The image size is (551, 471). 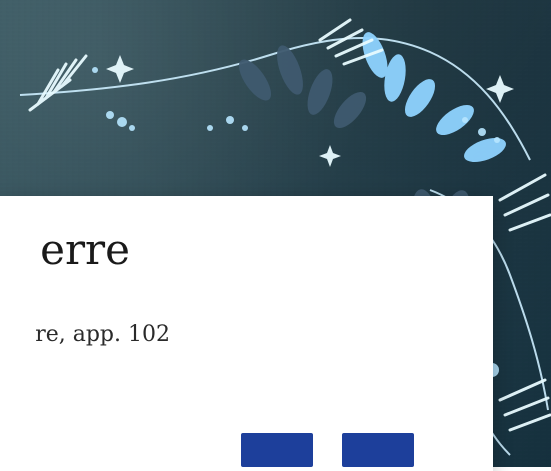 What do you see at coordinates (85, 250) in the screenshot?
I see `card-title: erre` at bounding box center [85, 250].